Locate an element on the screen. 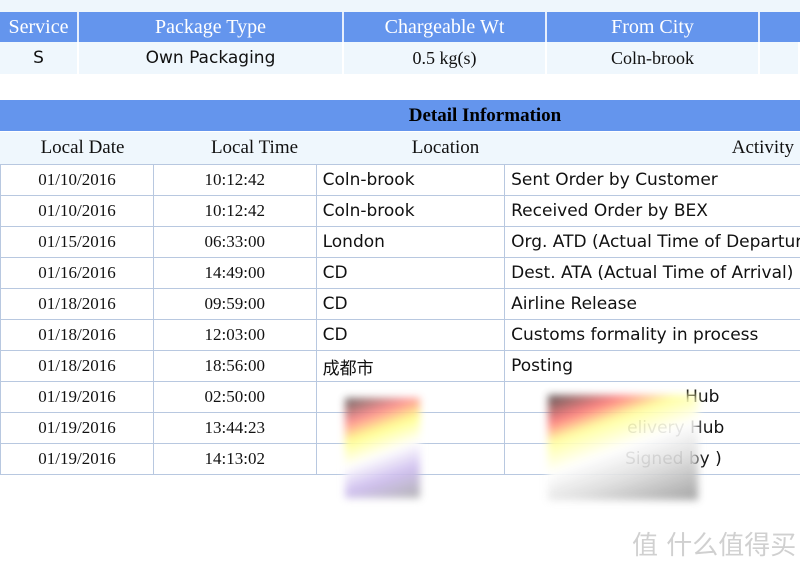 This screenshot has width=800, height=567. table-row: 01/18/2016 18:56:00 成都市 Posting is located at coordinates (400, 366).